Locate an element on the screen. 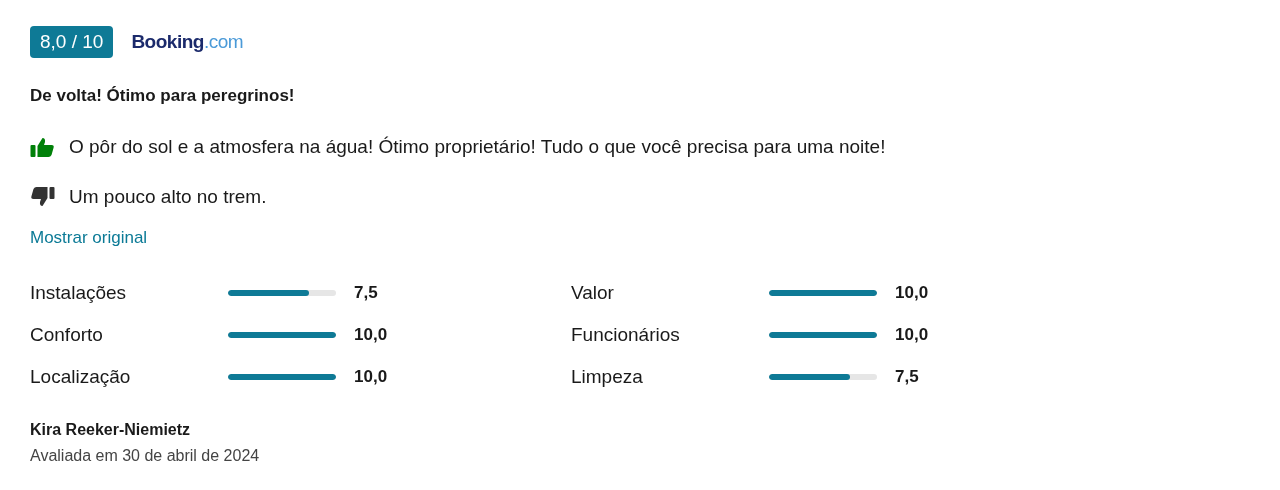 This screenshot has width=1280, height=490. category-label: Localização is located at coordinates (81, 377).